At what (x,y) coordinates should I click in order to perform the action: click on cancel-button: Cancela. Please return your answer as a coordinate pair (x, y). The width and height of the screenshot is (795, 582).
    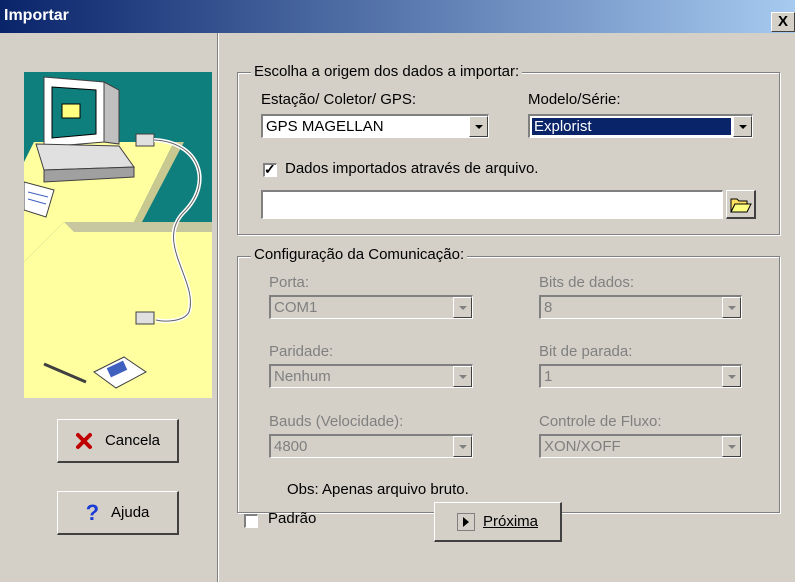
    Looking at the image, I should click on (118, 441).